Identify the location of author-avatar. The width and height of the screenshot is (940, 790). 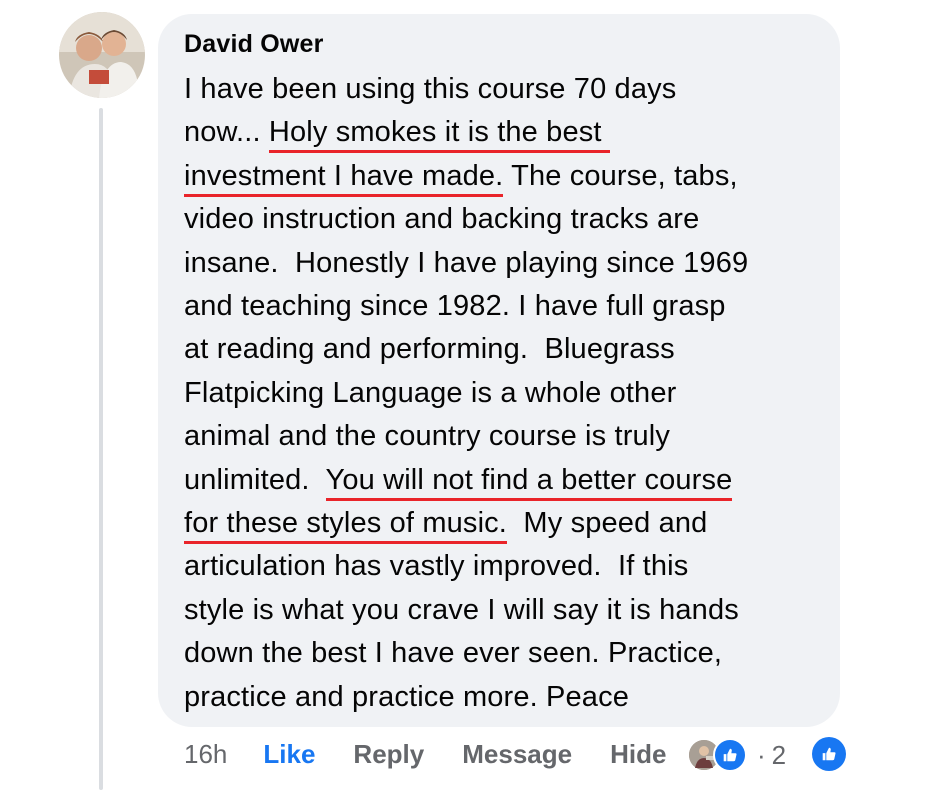
(102, 55).